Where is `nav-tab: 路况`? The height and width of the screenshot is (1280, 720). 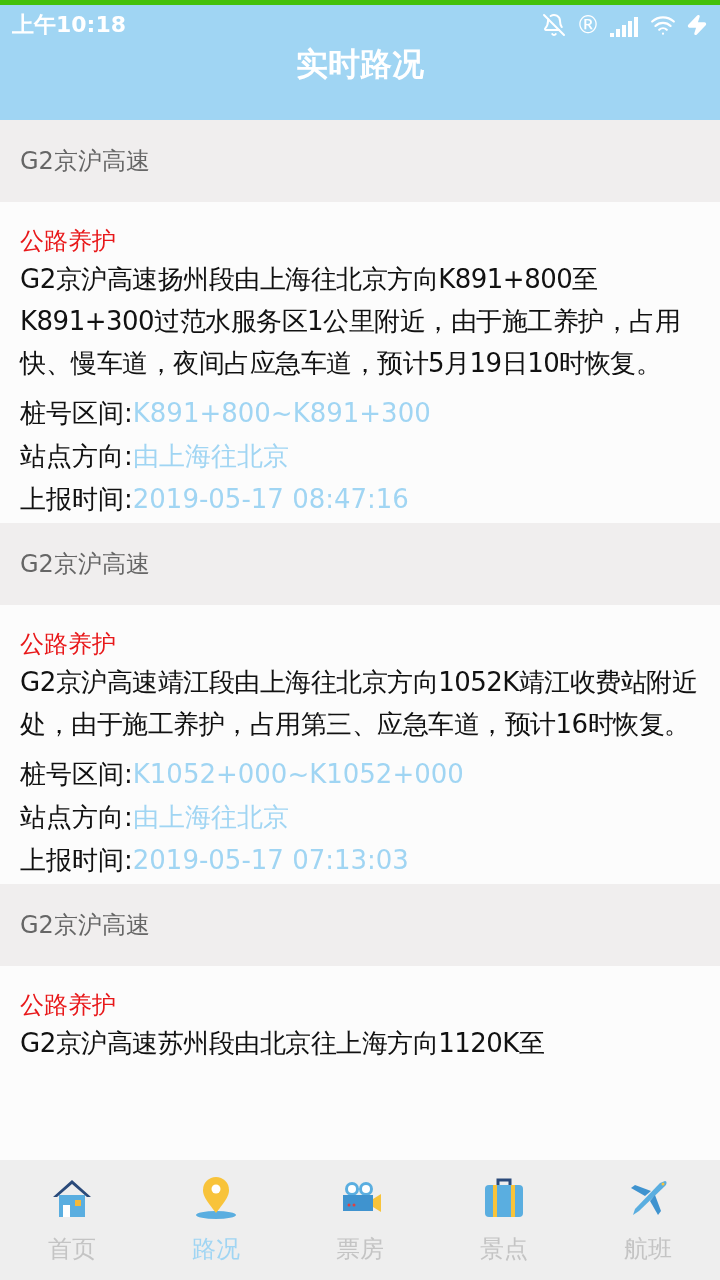 nav-tab: 路况 is located at coordinates (216, 1220).